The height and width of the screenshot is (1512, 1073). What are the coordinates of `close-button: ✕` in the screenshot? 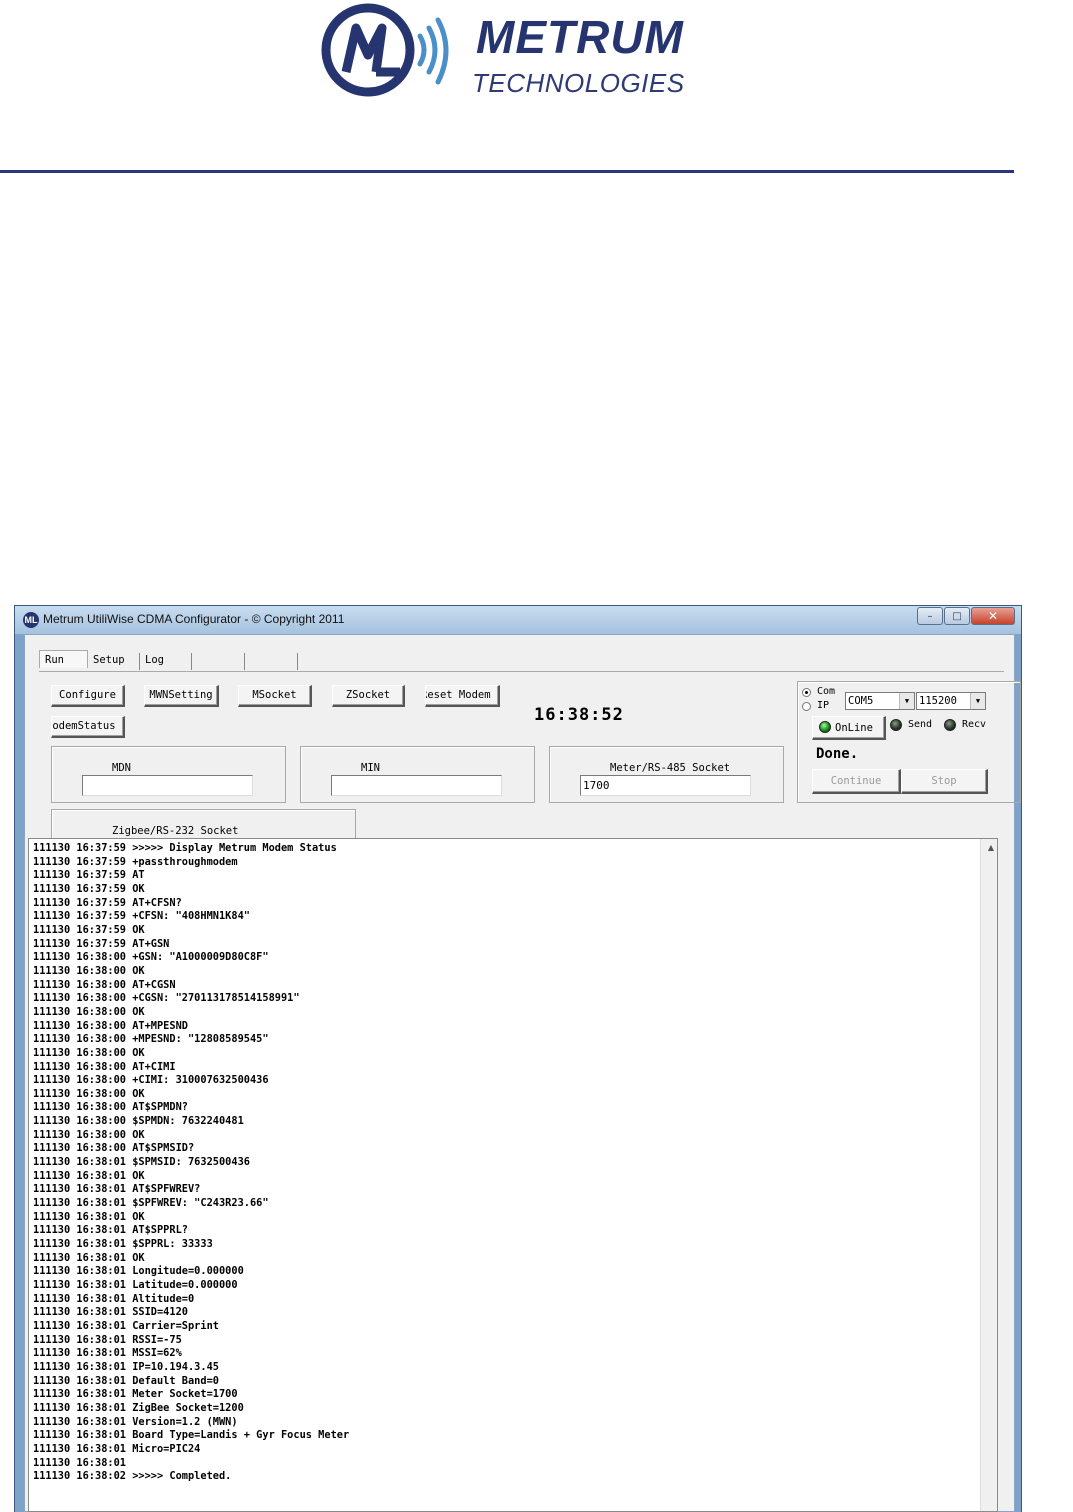 It's located at (993, 616).